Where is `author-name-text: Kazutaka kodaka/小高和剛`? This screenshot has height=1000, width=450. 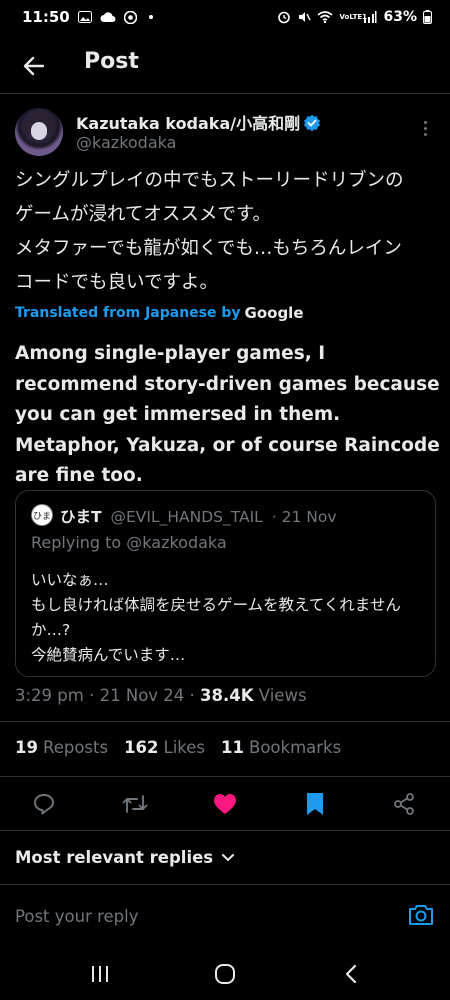
author-name-text: Kazutaka kodaka/小高和剛 is located at coordinates (188, 123).